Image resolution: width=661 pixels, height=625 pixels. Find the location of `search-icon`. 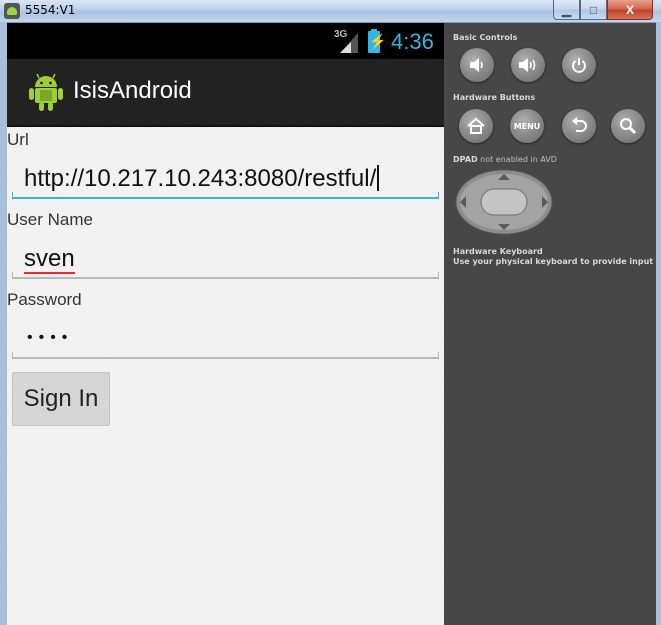

search-icon is located at coordinates (628, 126).